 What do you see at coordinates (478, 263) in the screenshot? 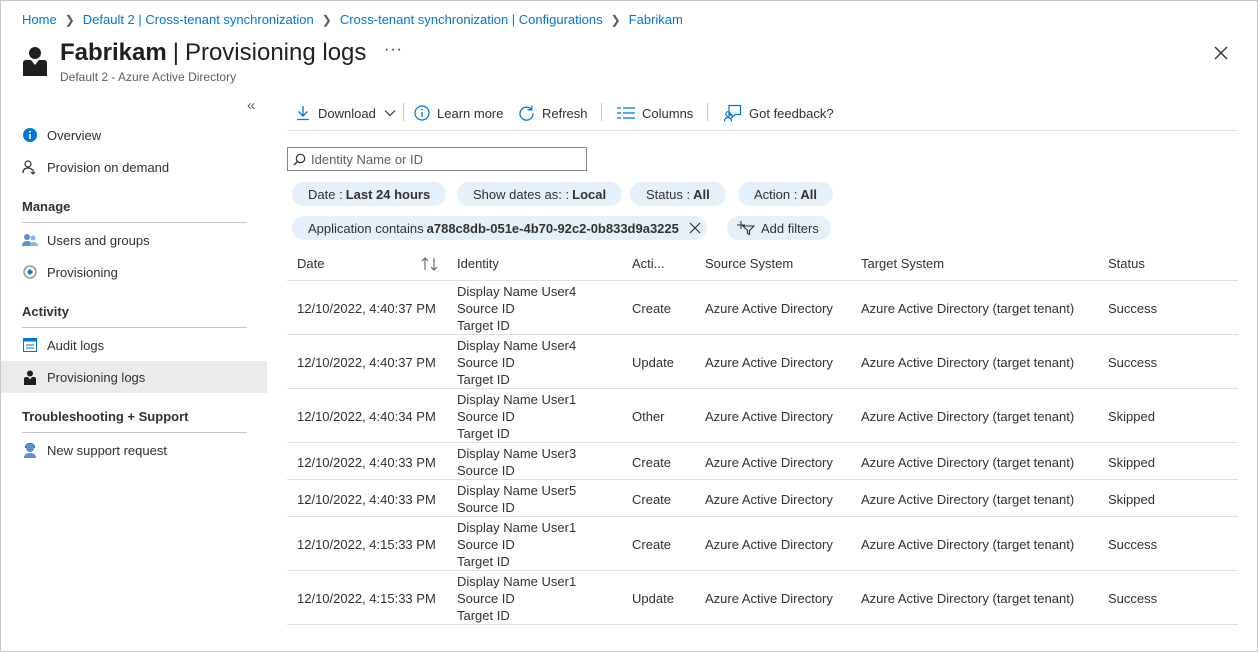
I see `column-header-identity: Identity` at bounding box center [478, 263].